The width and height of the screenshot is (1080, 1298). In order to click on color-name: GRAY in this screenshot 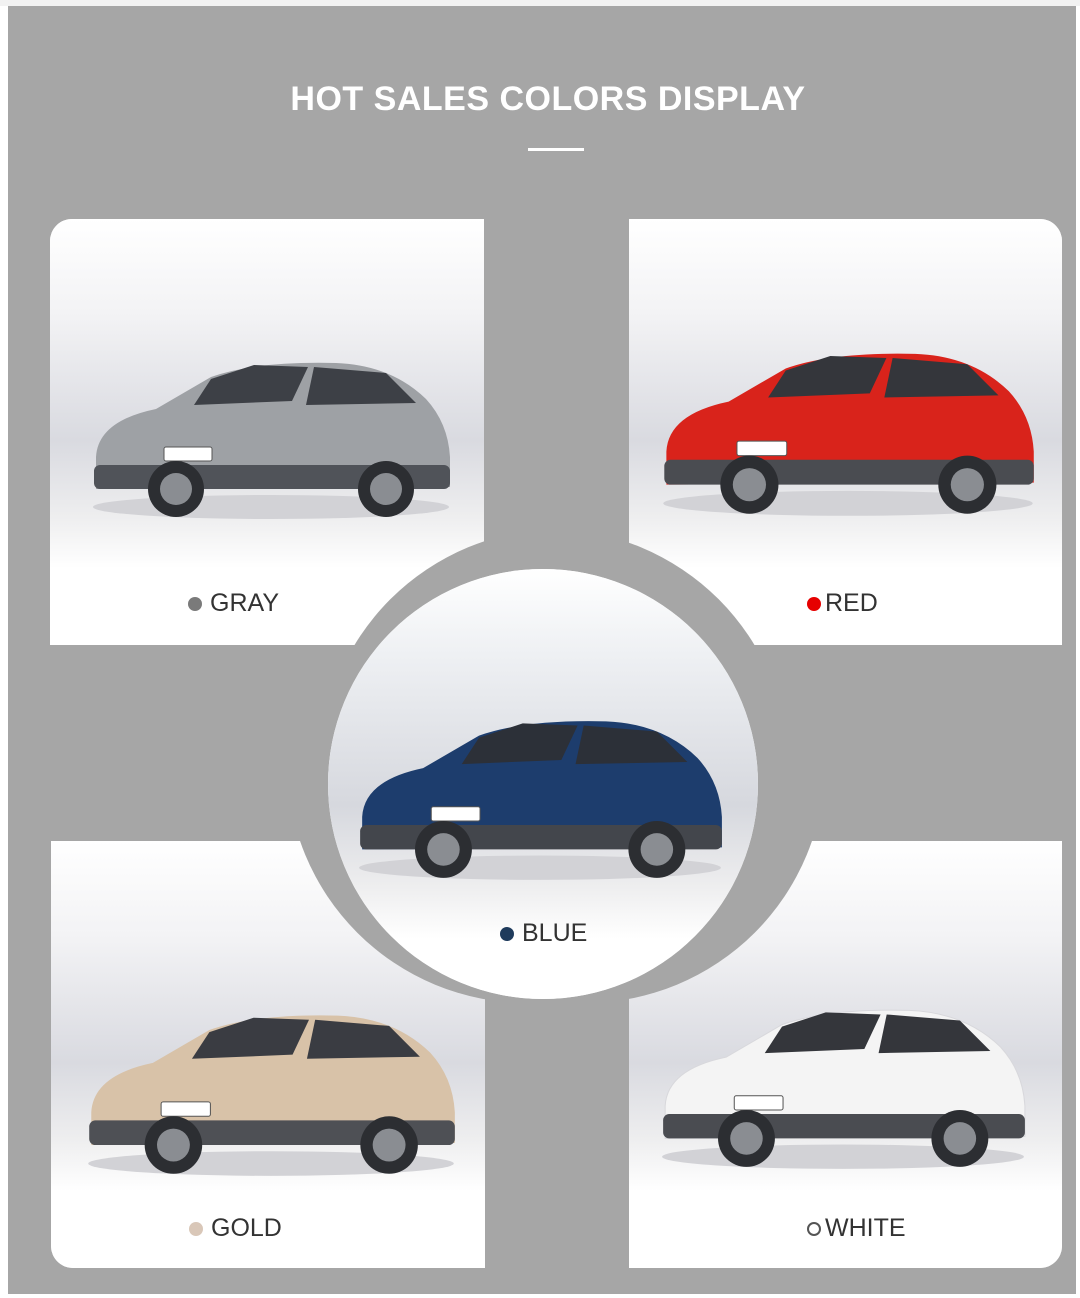, I will do `click(244, 603)`.